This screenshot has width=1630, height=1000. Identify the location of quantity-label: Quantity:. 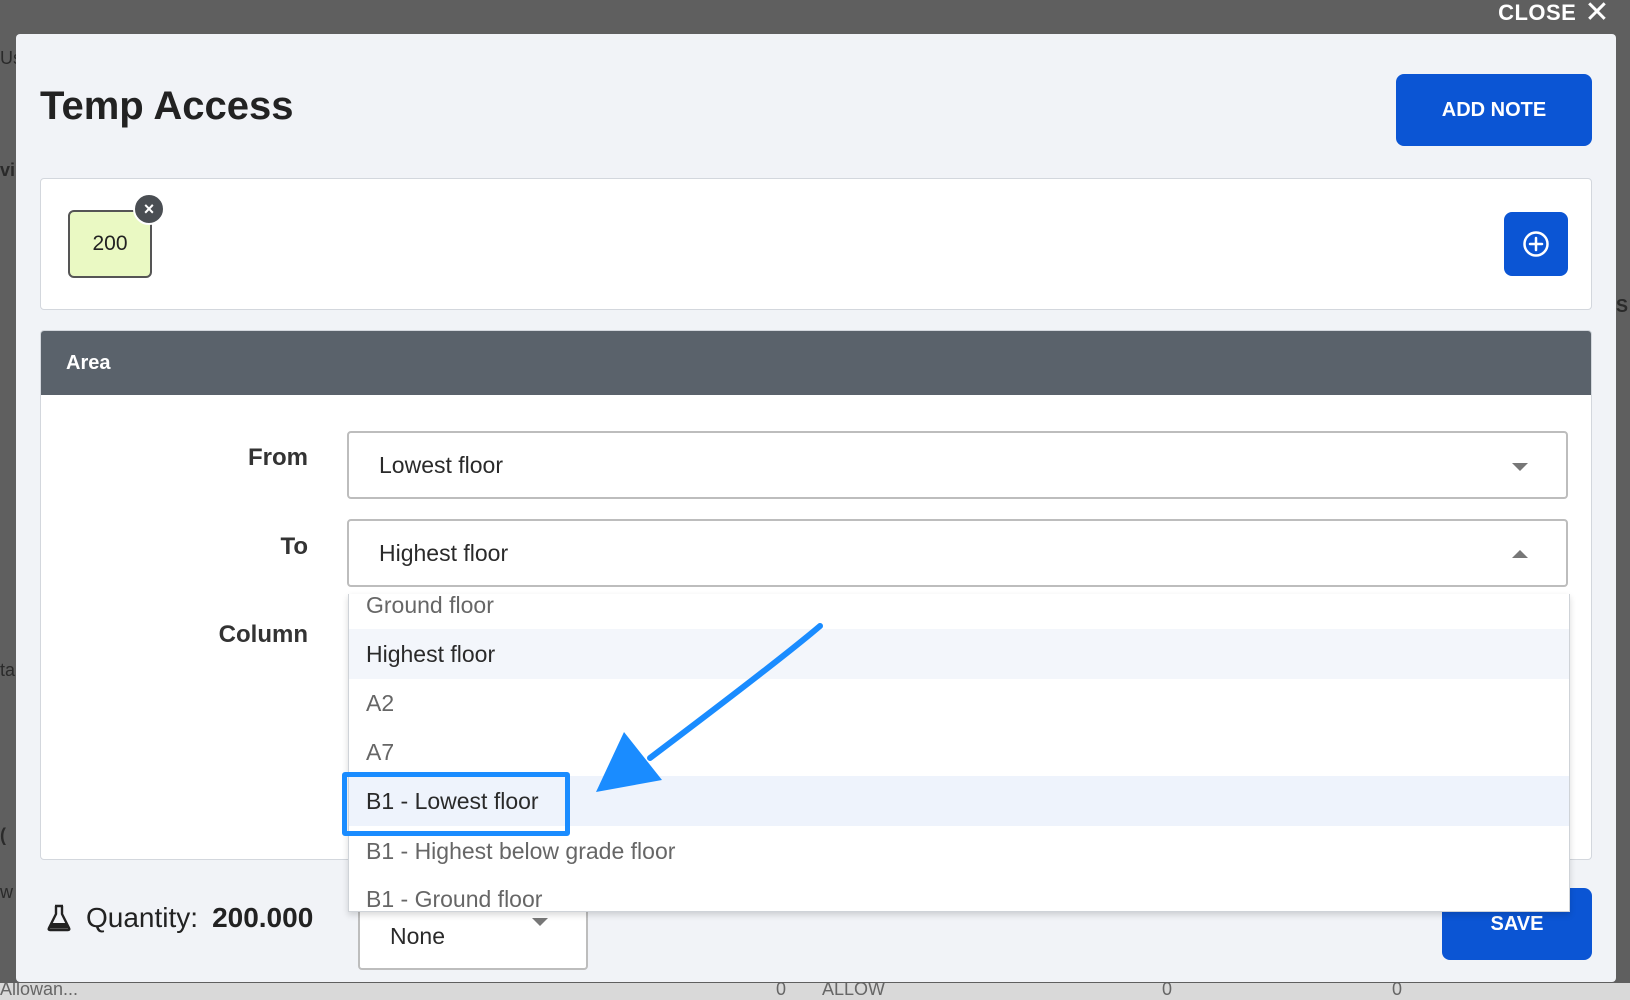
(142, 917).